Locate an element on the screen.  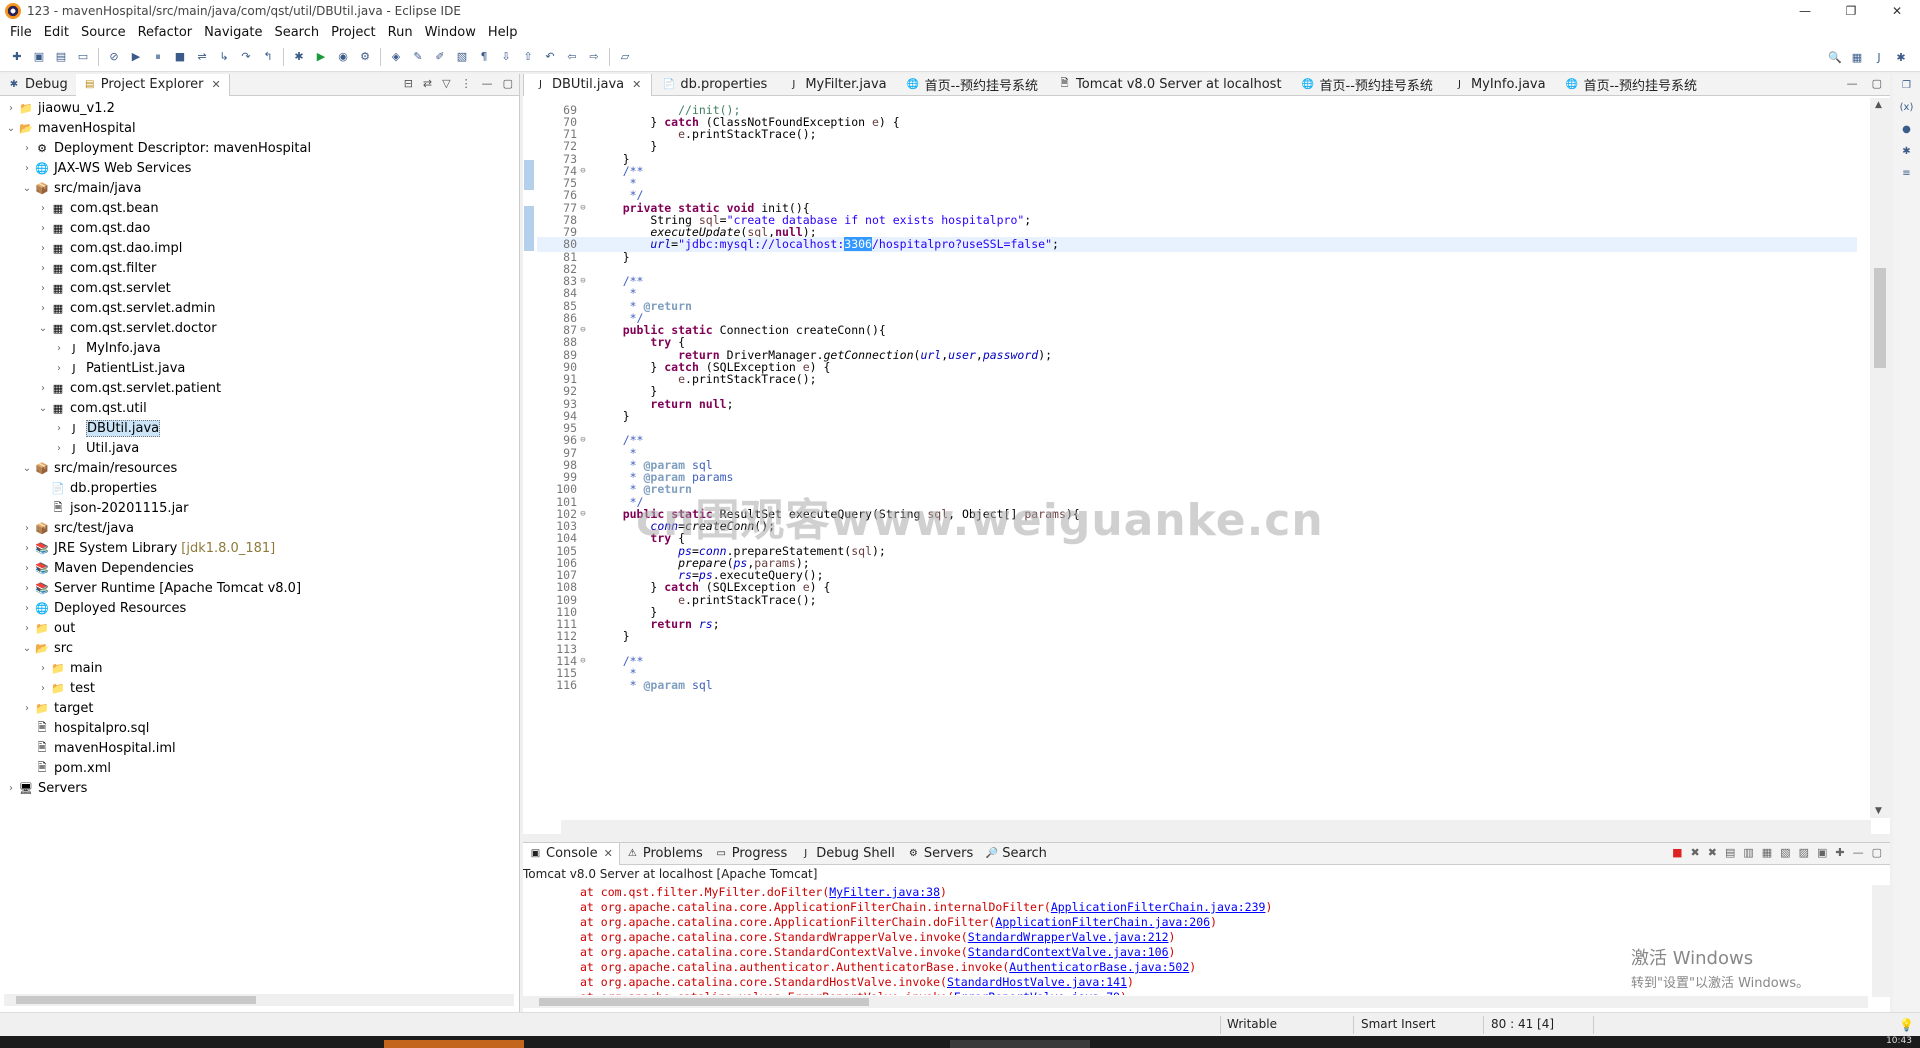
coverage-icon: ◉ is located at coordinates (343, 57).